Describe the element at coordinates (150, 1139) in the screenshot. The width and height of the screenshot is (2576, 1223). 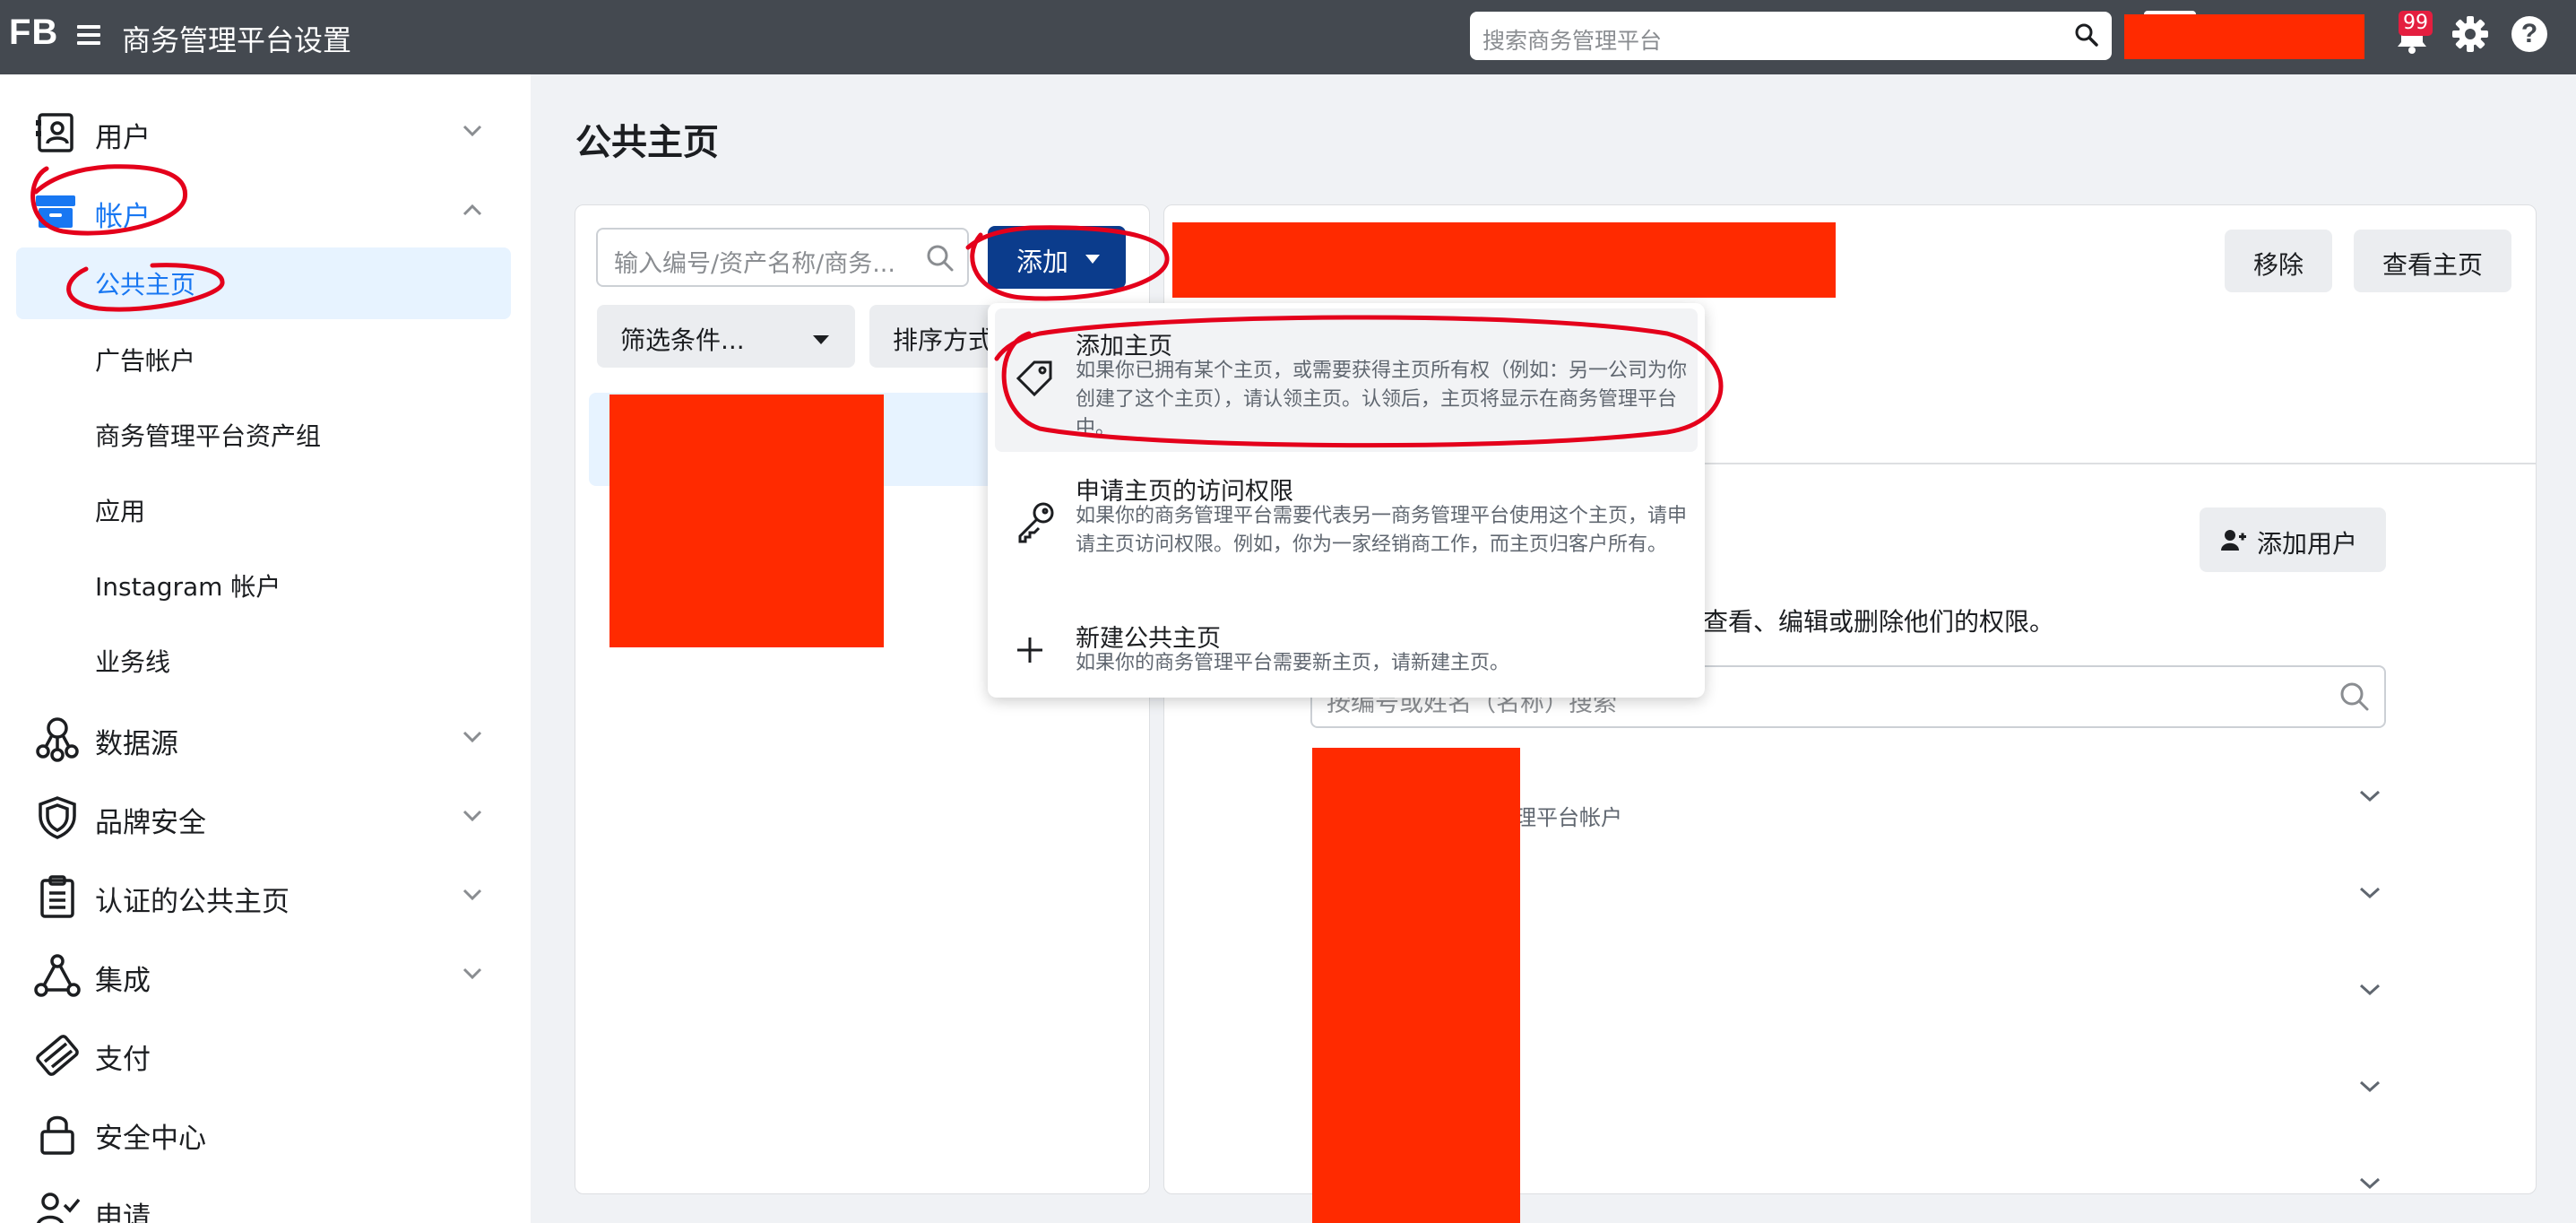
I see `sidebar-item-label: 安全中心` at that location.